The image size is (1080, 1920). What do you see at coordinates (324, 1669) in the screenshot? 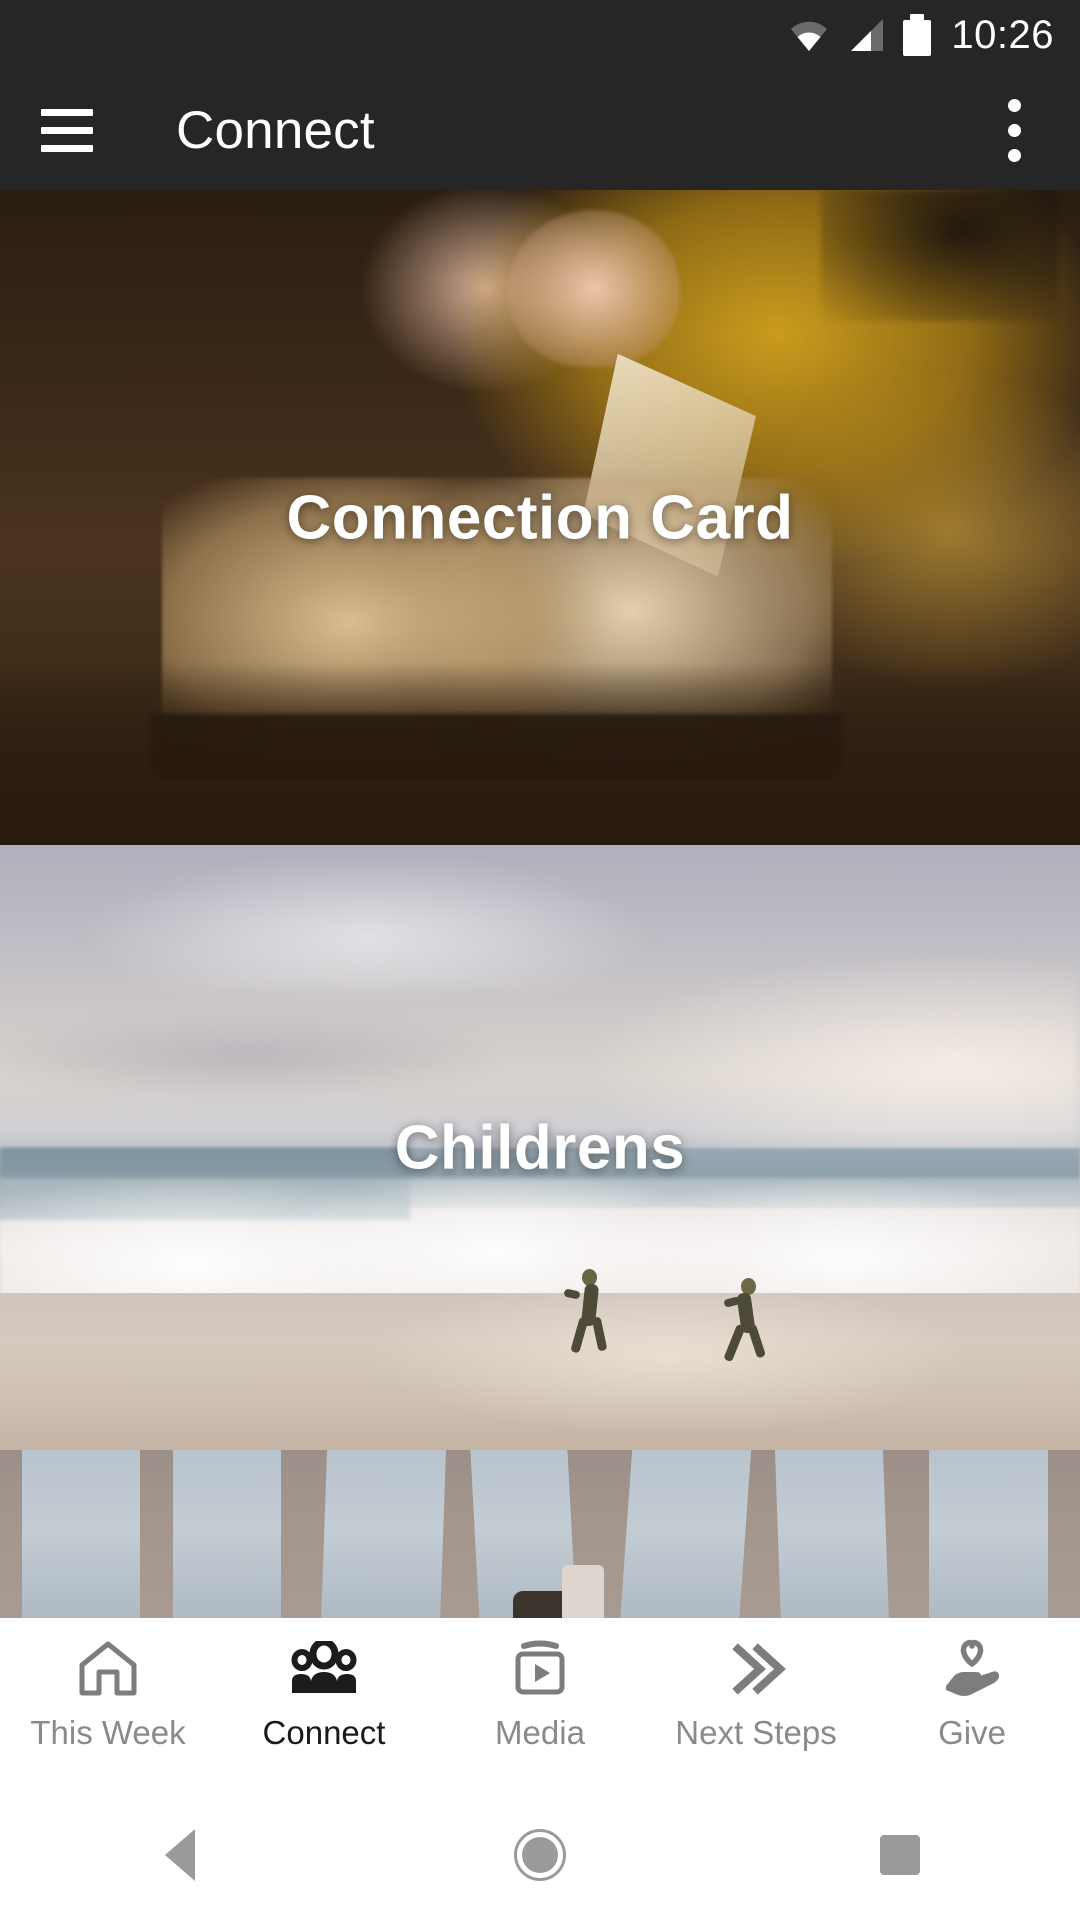
I see `people-group-icon` at bounding box center [324, 1669].